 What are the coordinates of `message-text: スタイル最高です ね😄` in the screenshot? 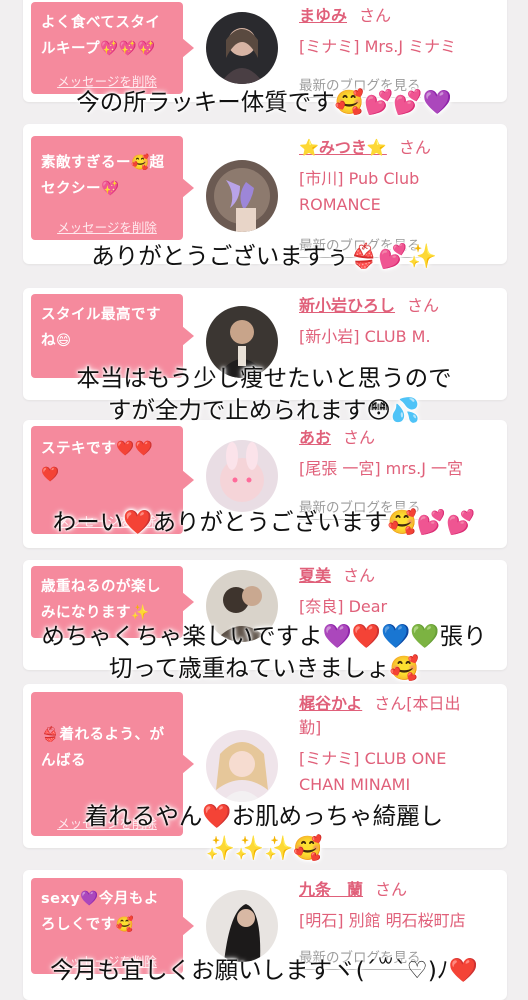 It's located at (101, 328).